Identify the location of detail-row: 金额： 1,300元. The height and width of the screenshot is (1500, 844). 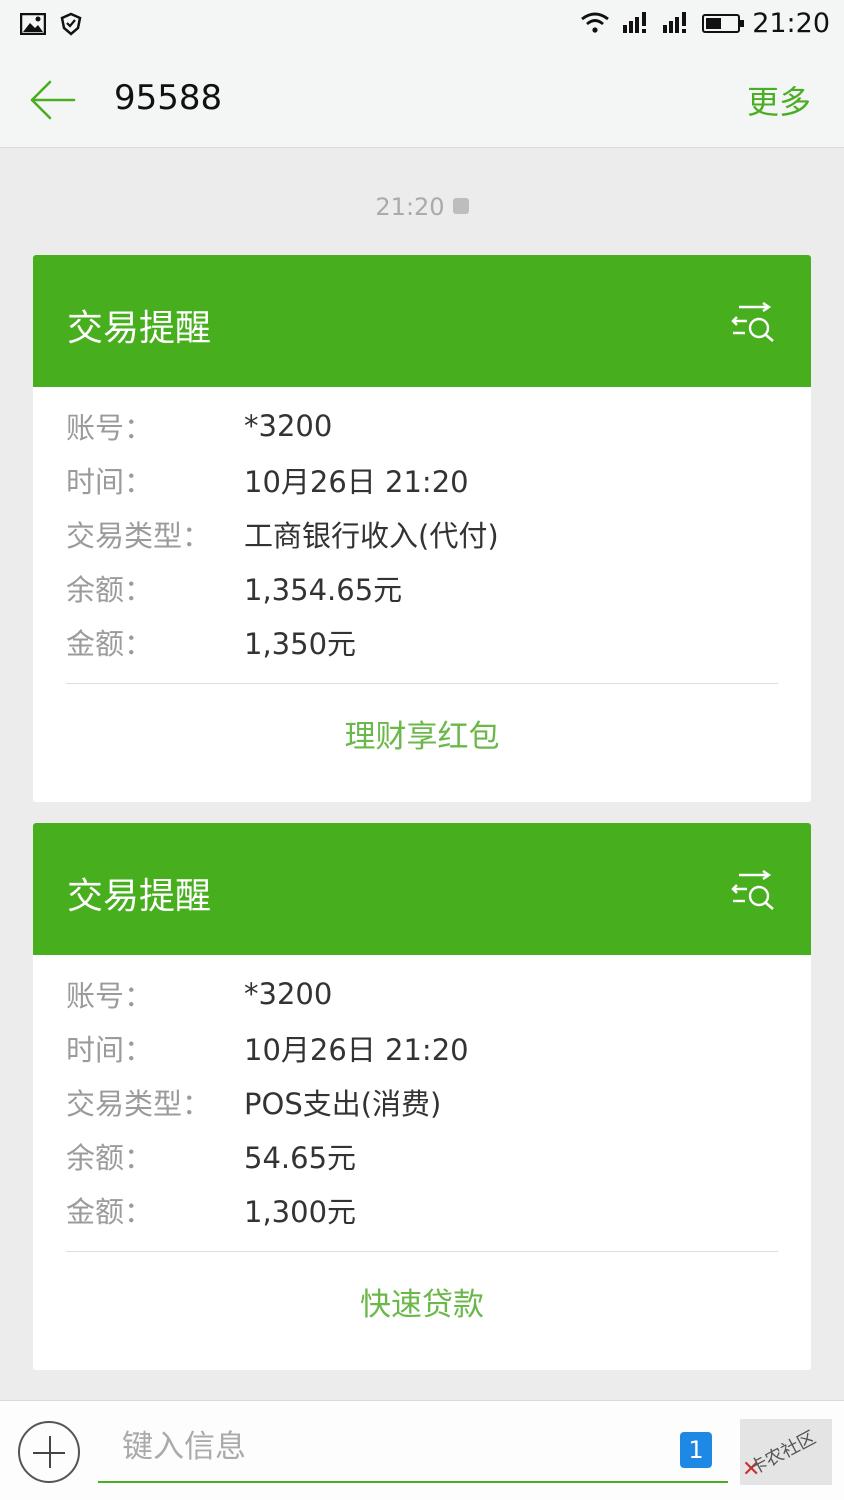
(422, 1210).